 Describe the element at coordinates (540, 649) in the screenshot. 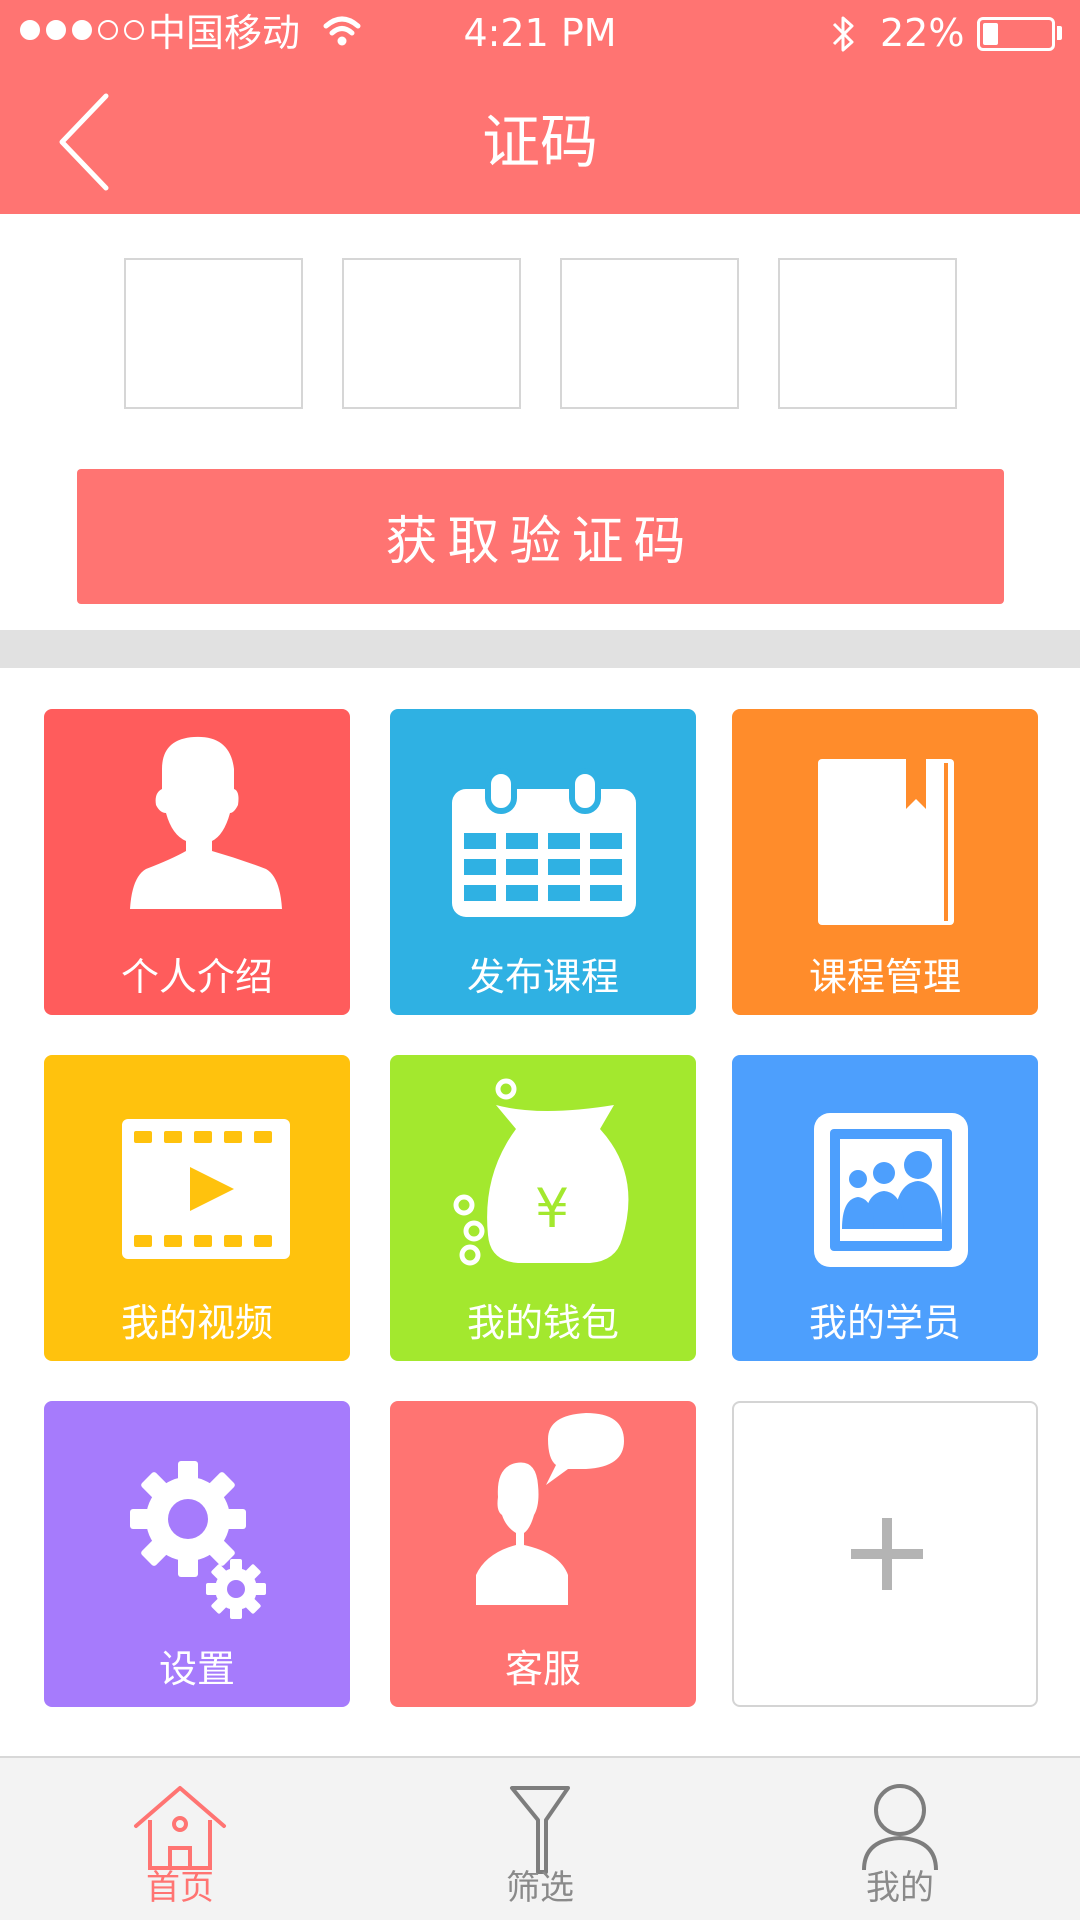

I see `section-divider` at that location.